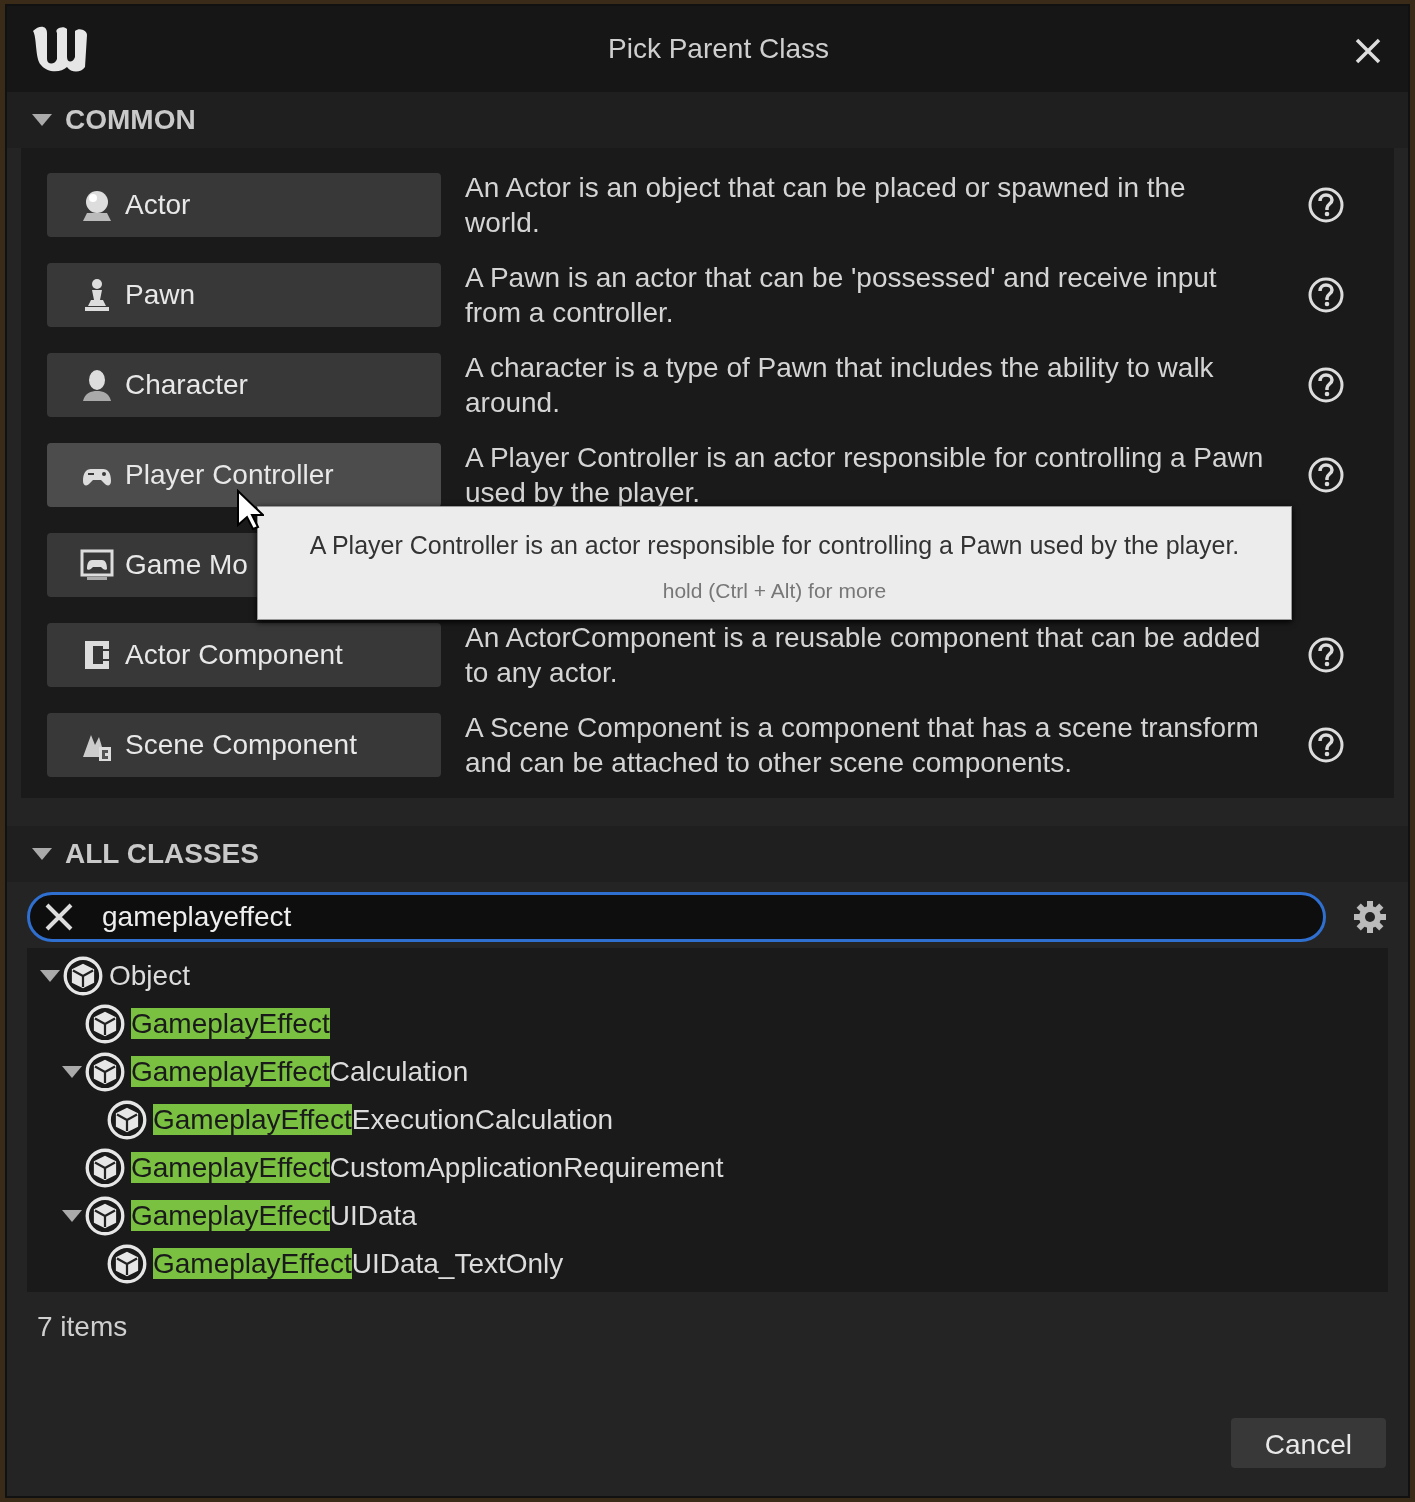  I want to click on class-description: An Actor is an object that can be placed or spawned in the world., so click(826, 205).